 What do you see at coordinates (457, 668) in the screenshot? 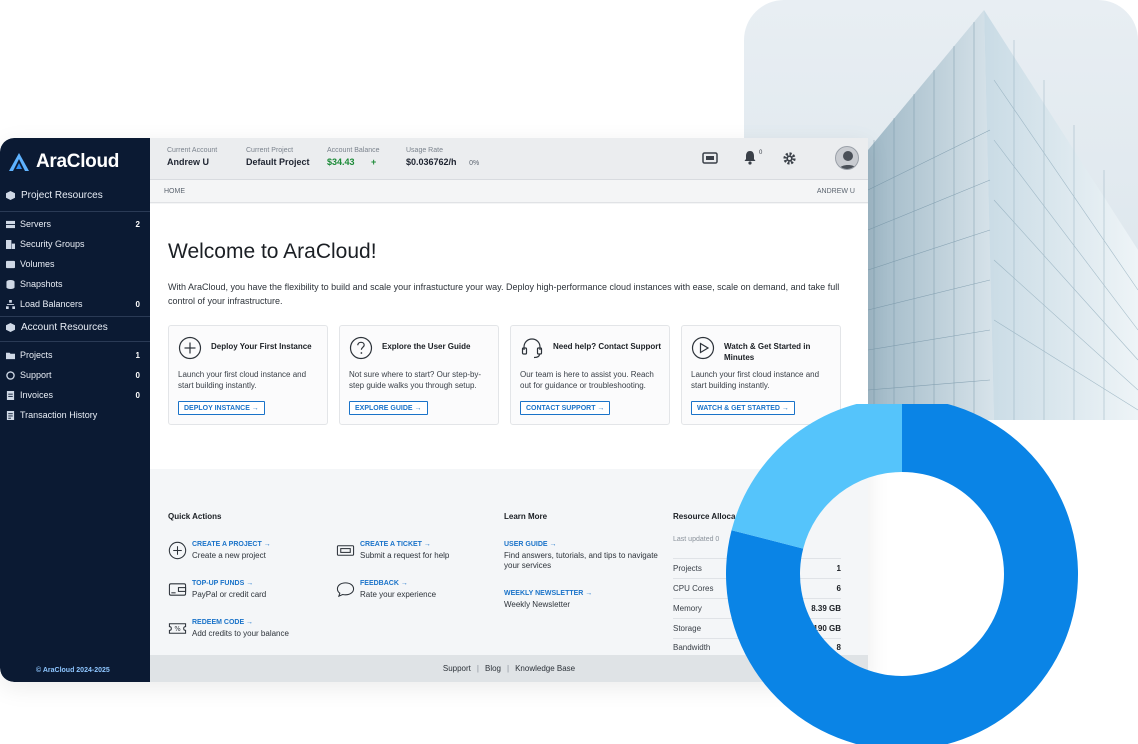
I see `footer-link-support: Support` at bounding box center [457, 668].